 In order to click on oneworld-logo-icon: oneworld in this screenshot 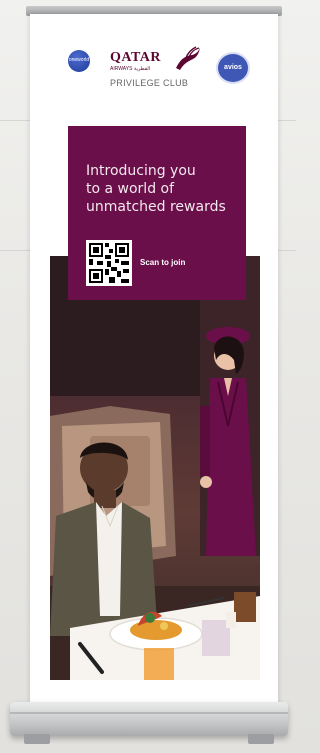, I will do `click(79, 61)`.